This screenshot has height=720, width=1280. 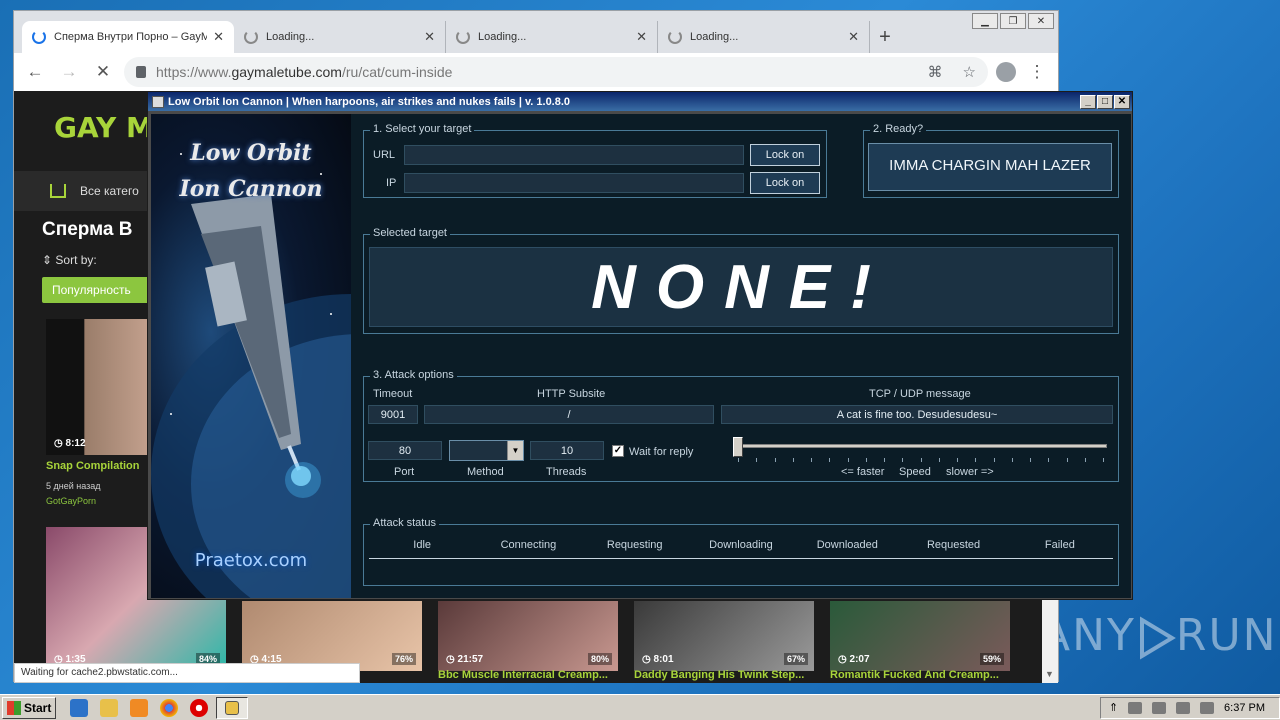 I want to click on url-input, so click(x=574, y=155).